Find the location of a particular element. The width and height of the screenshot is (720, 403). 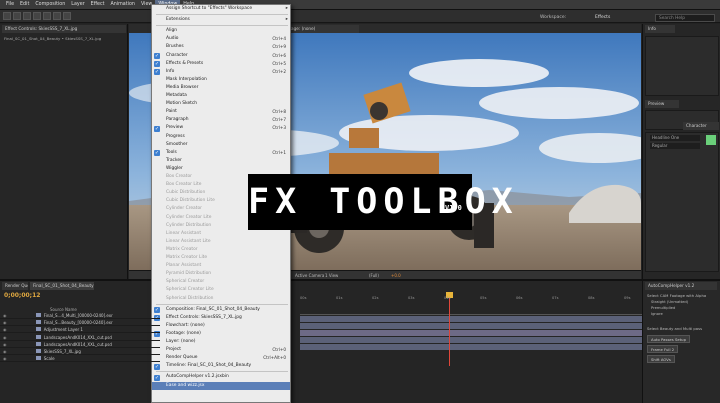

tab-footage: Footage: (none) is located at coordinates (319, 29).